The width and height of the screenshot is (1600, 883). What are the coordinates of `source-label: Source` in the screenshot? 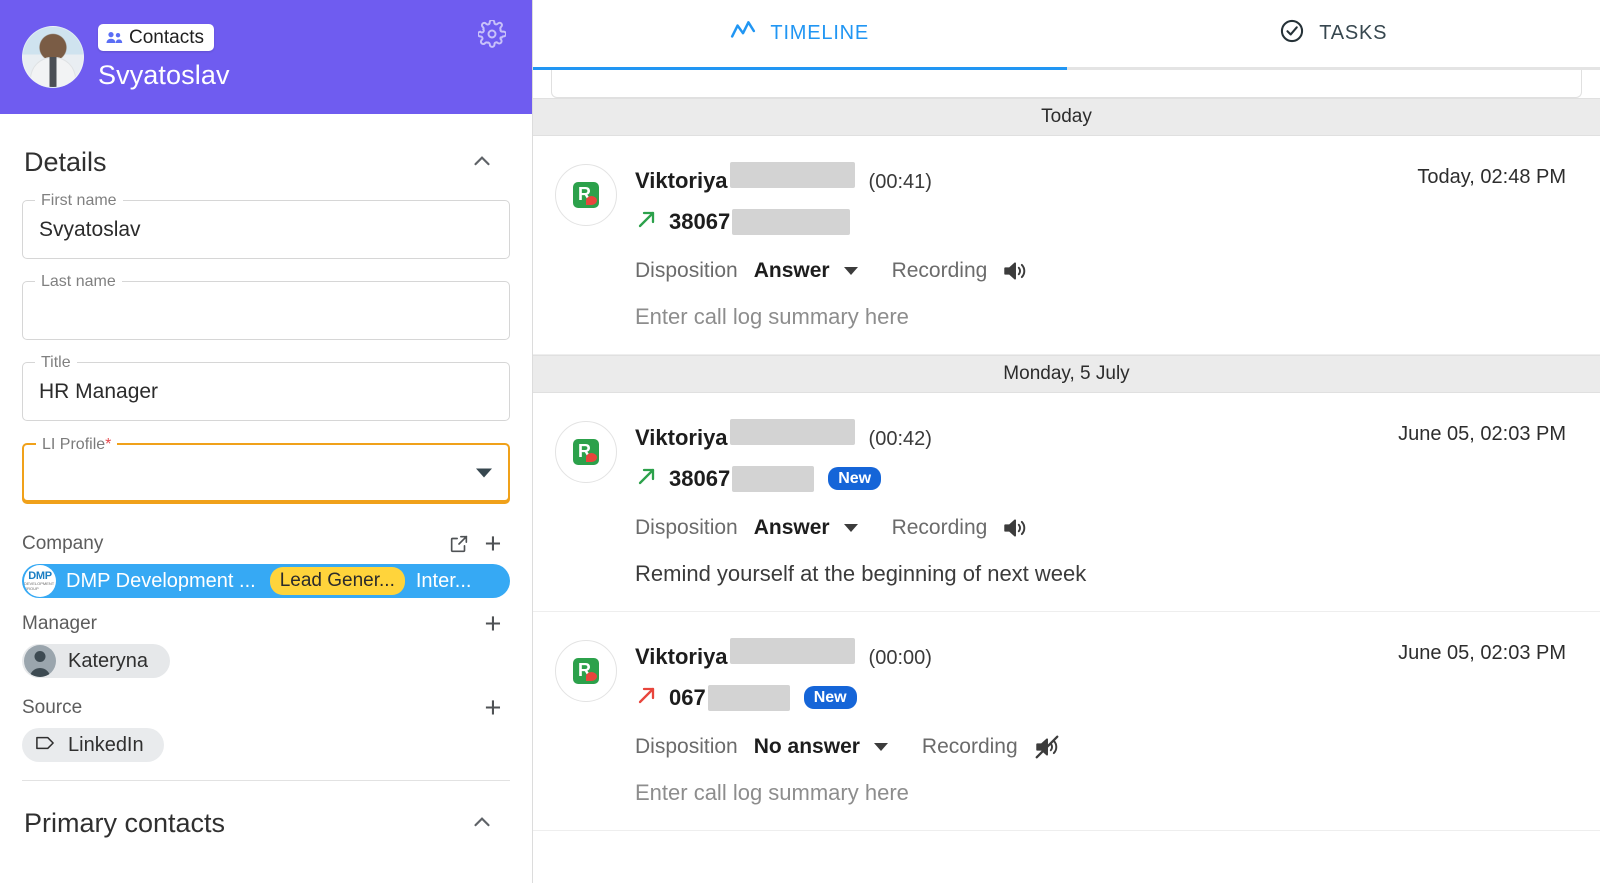 It's located at (52, 707).